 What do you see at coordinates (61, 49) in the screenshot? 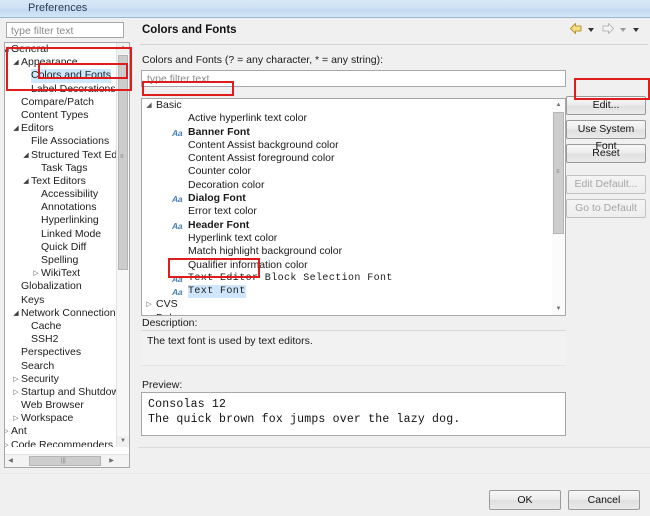
I see `sidebar-item-general: ◢General` at bounding box center [61, 49].